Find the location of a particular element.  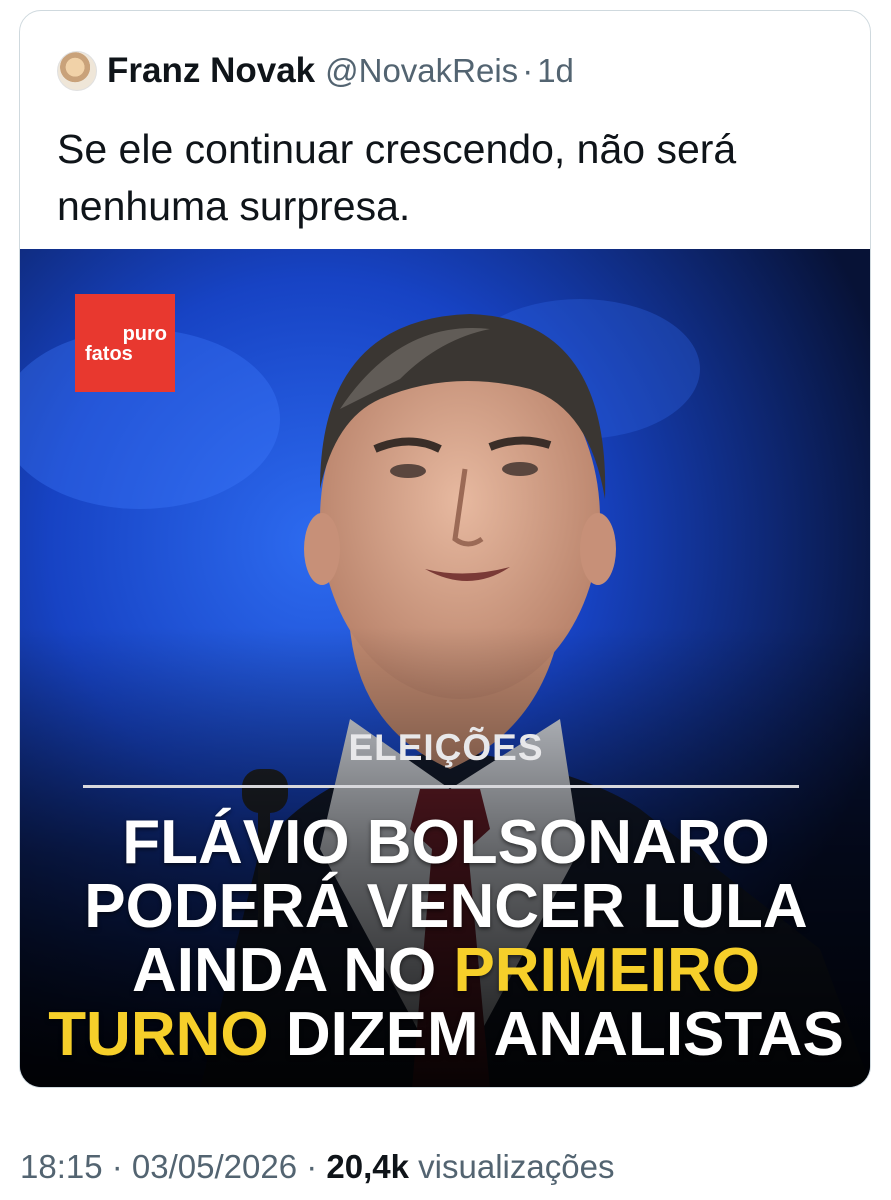

tweet-time-ago: 1d is located at coordinates (555, 71).